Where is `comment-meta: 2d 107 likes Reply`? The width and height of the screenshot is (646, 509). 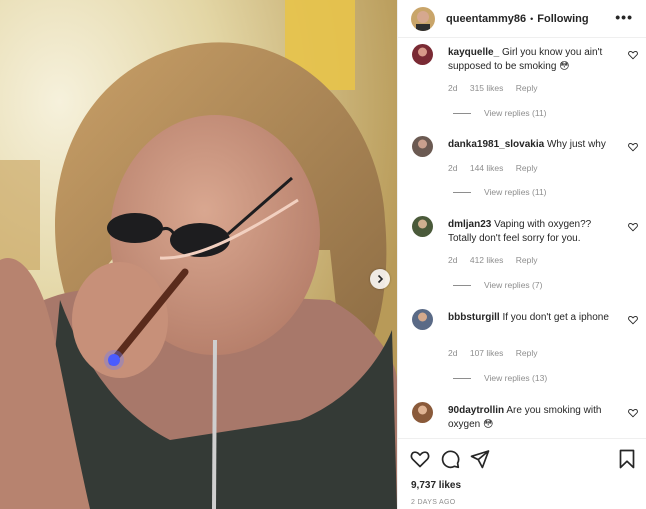
comment-meta: 2d 107 likes Reply is located at coordinates (498, 353).